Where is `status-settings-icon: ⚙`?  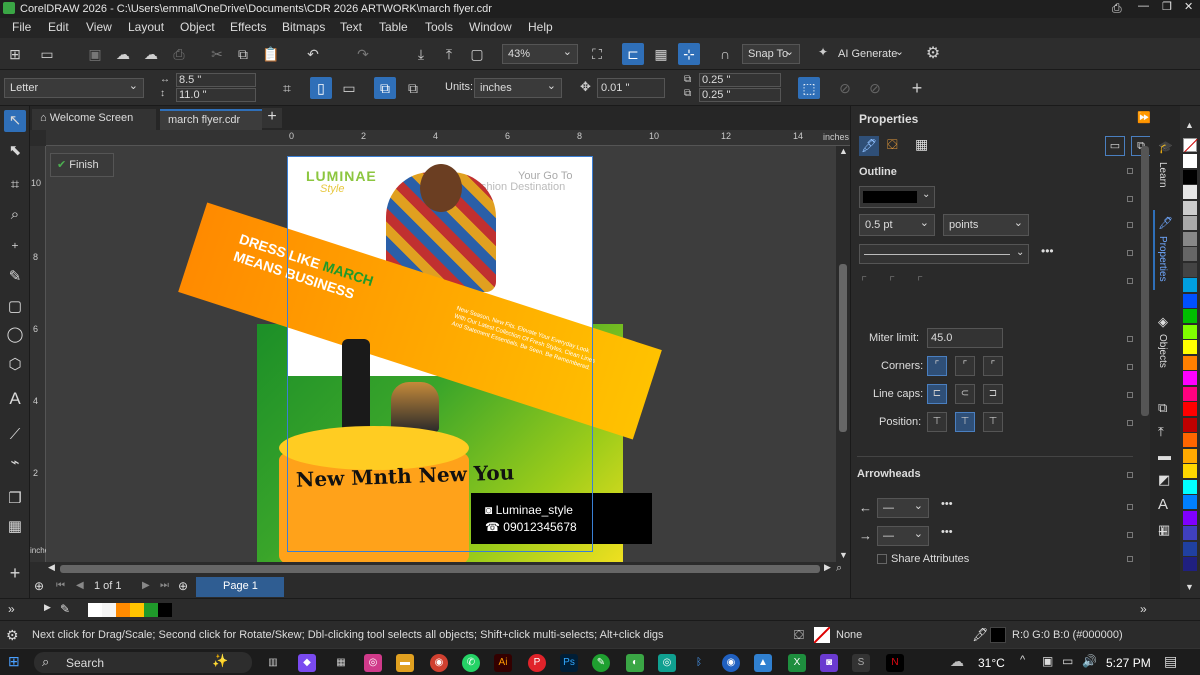 status-settings-icon: ⚙ is located at coordinates (12, 635).